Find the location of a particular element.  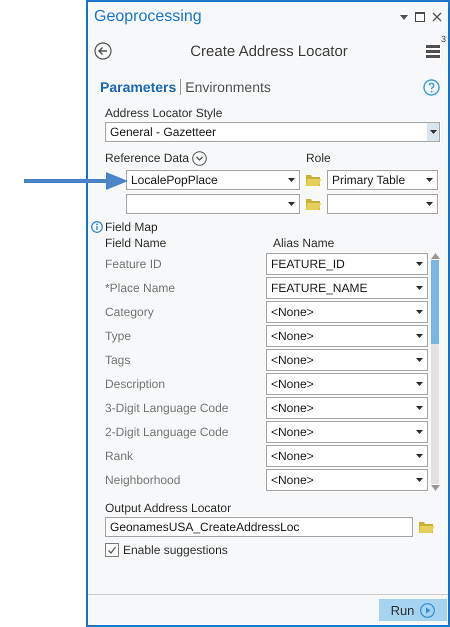

column-header: Field Name is located at coordinates (136, 243).